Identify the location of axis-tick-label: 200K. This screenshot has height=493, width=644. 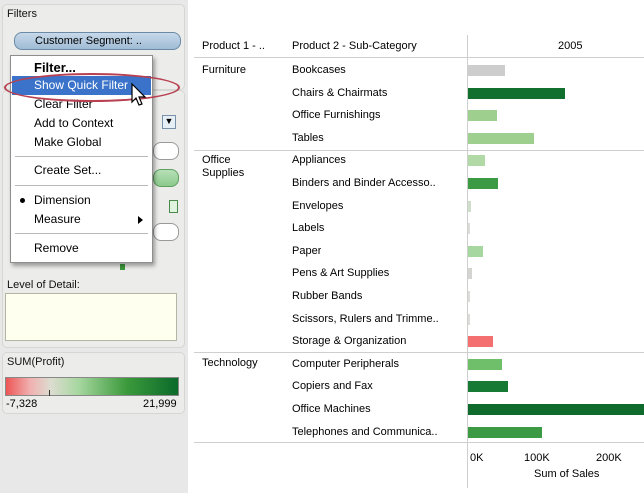
(609, 458).